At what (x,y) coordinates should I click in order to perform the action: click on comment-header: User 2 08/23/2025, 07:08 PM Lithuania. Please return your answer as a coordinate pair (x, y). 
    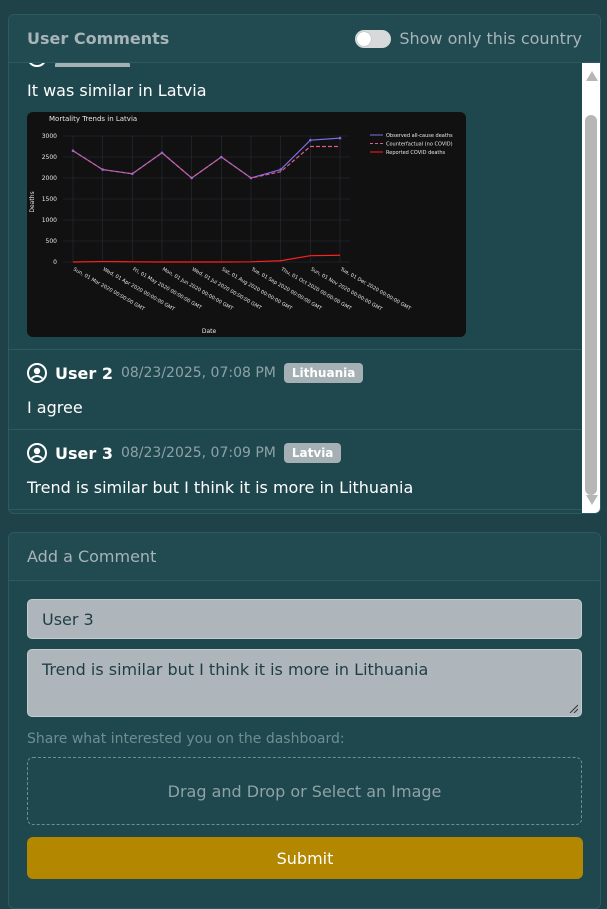
    Looking at the image, I should click on (295, 373).